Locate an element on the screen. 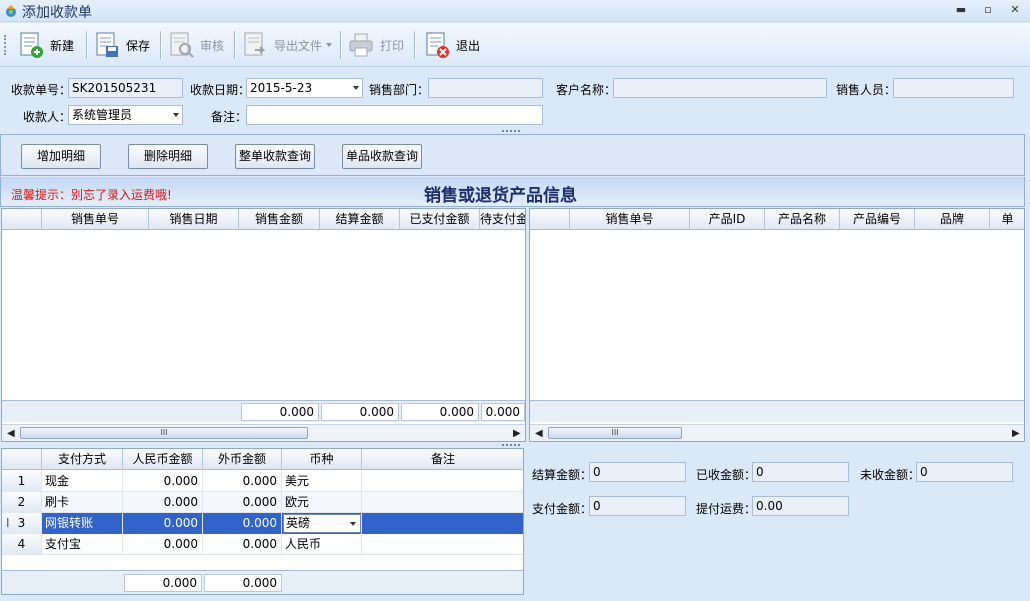 The image size is (1030, 601). restore-button: ▫ is located at coordinates (988, 10).